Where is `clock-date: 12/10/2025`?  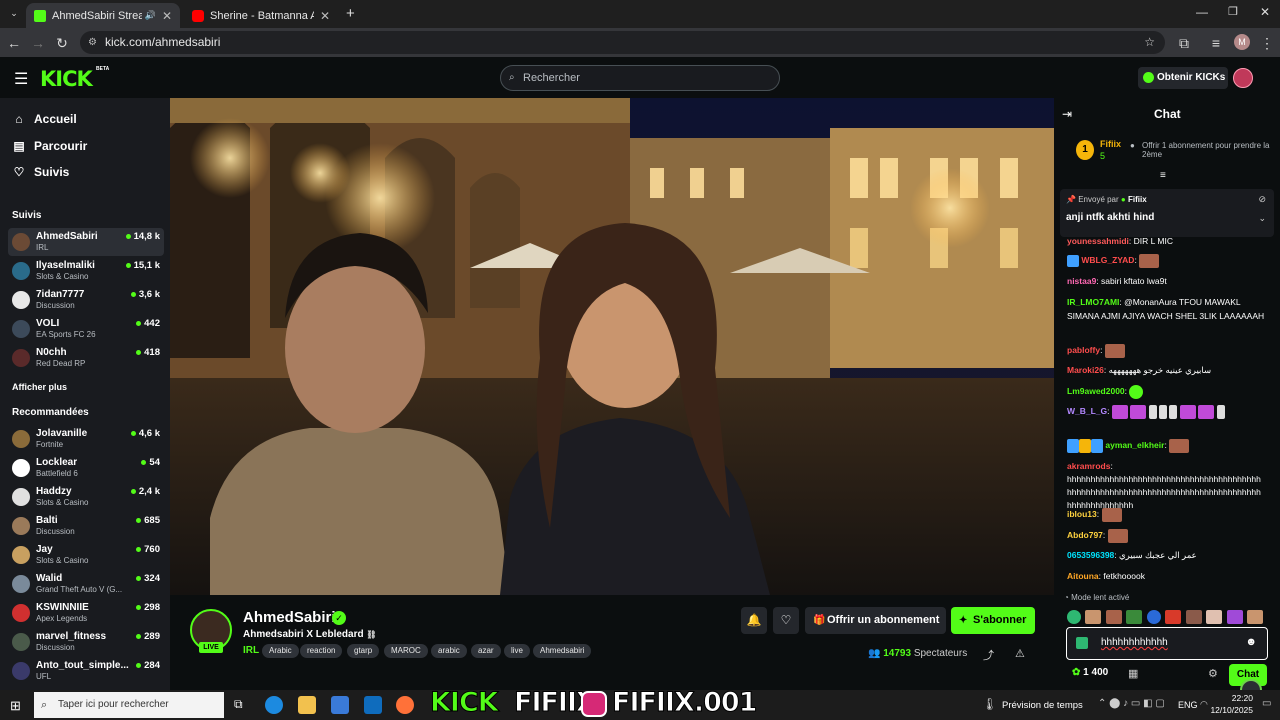
clock-date: 12/10/2025 is located at coordinates (1228, 710).